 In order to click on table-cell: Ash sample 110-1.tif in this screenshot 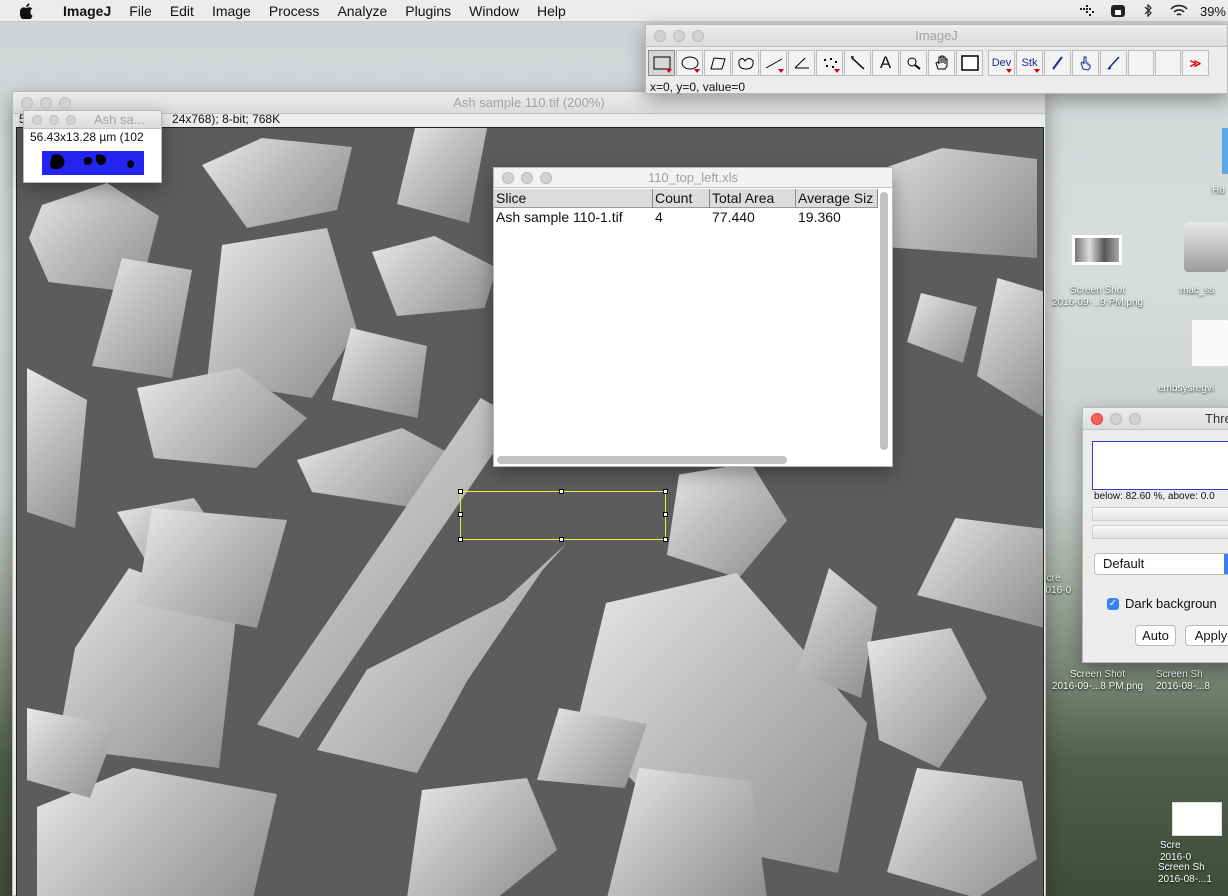, I will do `click(559, 217)`.